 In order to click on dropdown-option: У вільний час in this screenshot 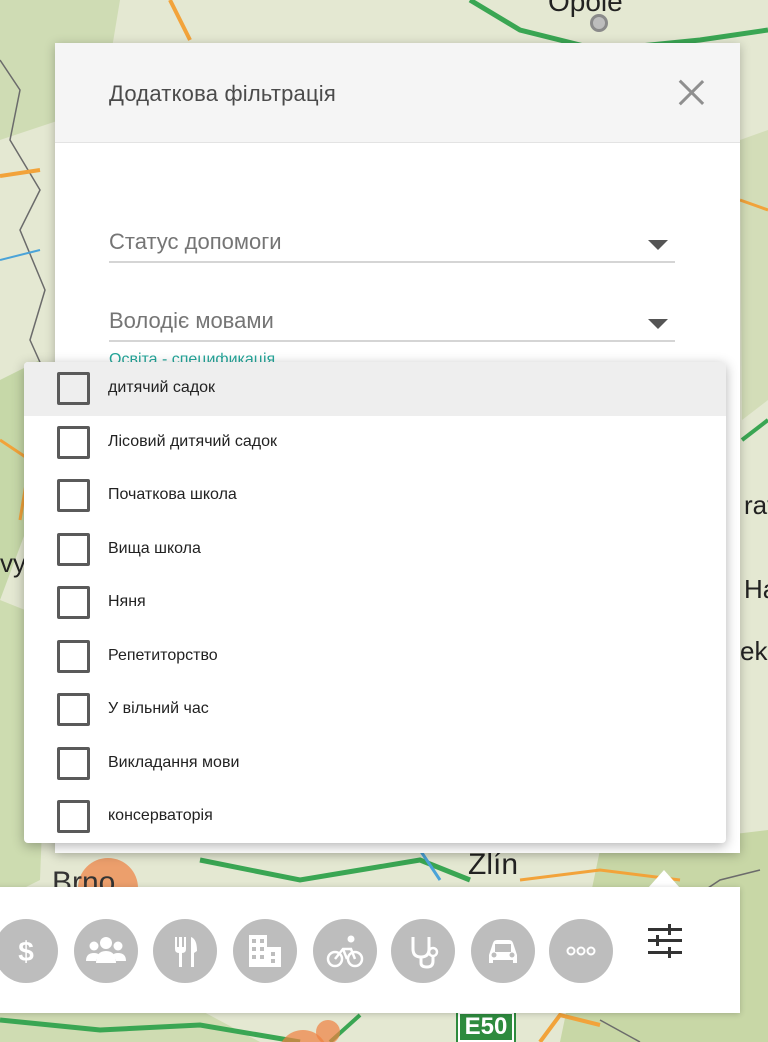, I will do `click(375, 710)`.